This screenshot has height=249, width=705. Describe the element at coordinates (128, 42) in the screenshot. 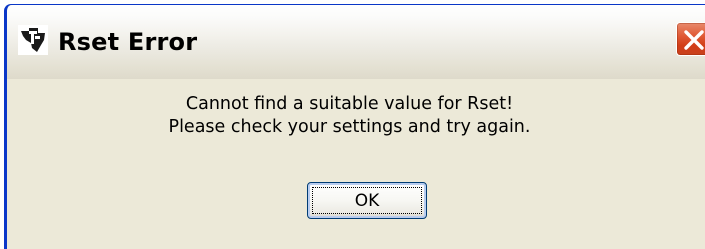

I see `window-title: Rset Error` at that location.